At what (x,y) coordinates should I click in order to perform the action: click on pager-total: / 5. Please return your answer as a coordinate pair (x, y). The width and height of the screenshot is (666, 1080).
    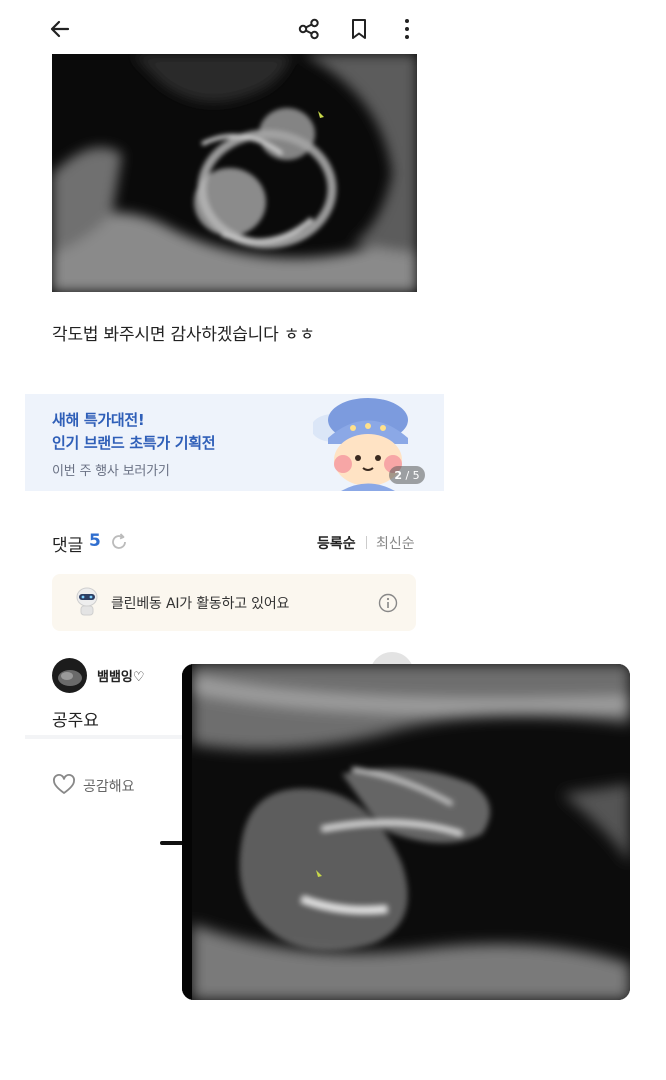
    Looking at the image, I should click on (412, 475).